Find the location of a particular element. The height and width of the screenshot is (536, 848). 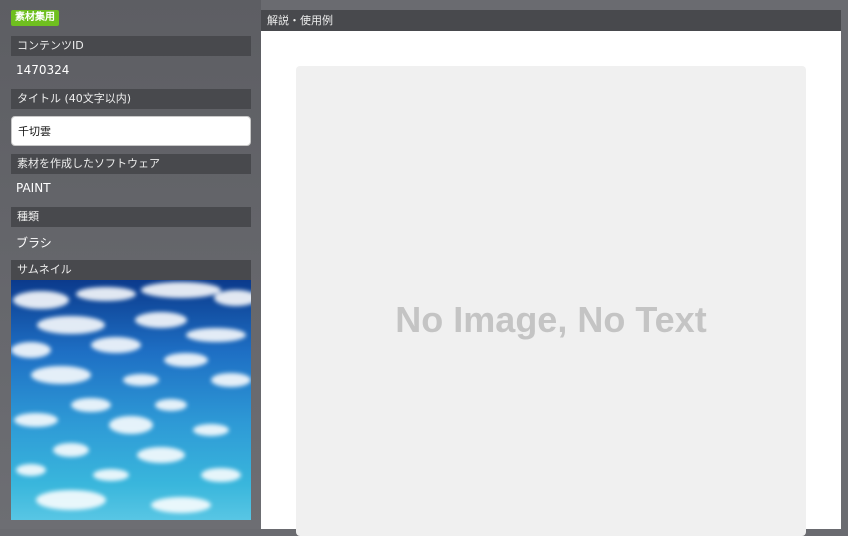

content-id-header: コンテンツID is located at coordinates (131, 46).